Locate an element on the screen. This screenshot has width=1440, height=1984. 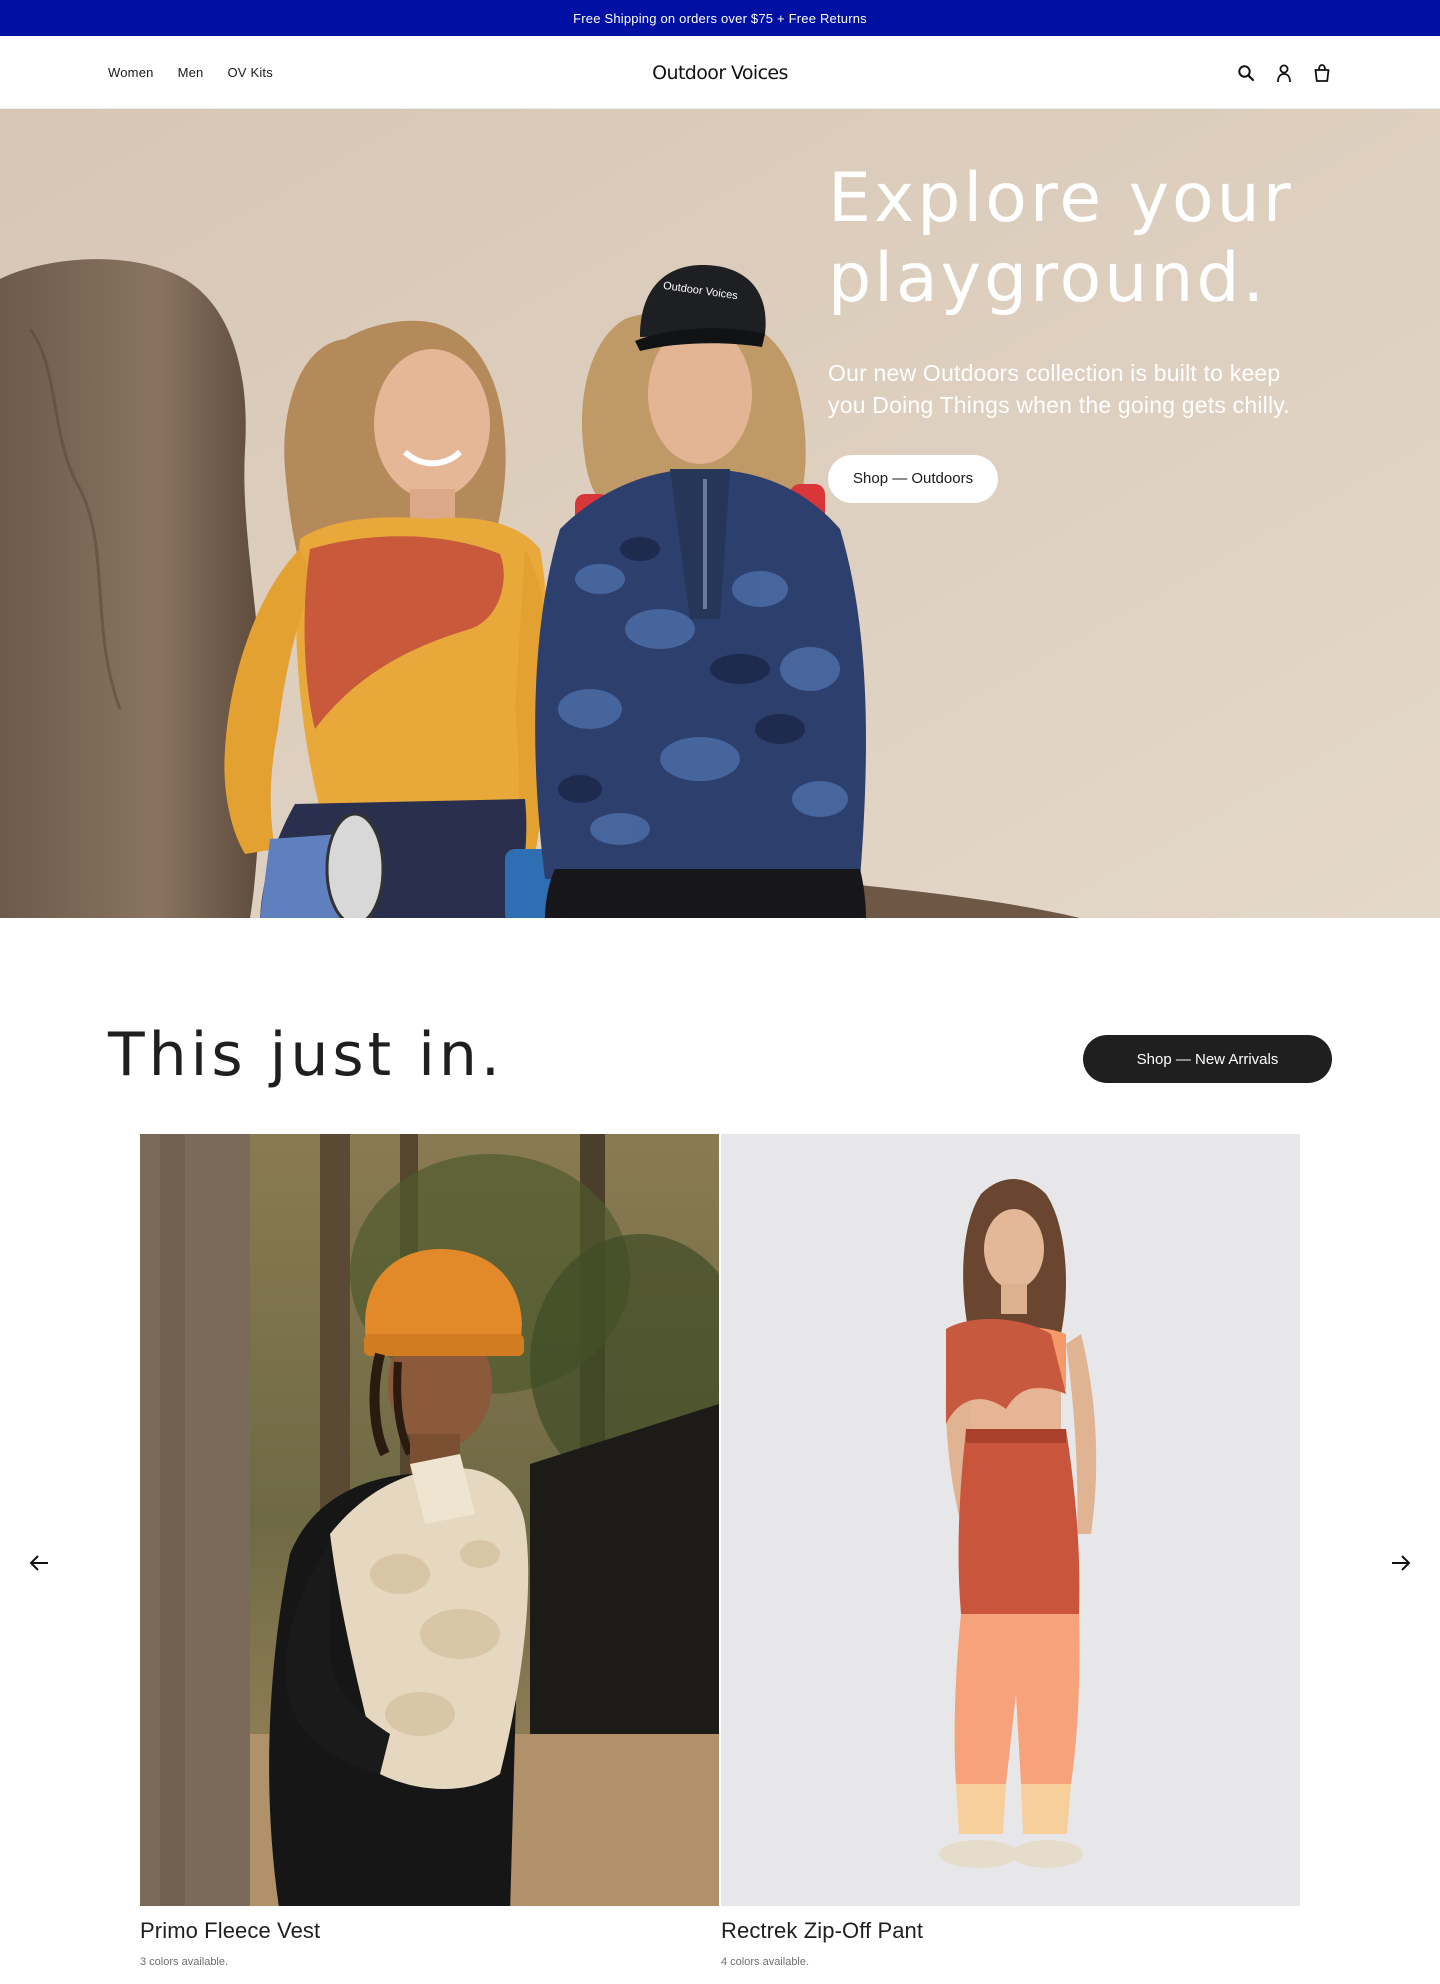
search-icon is located at coordinates (1246, 73).